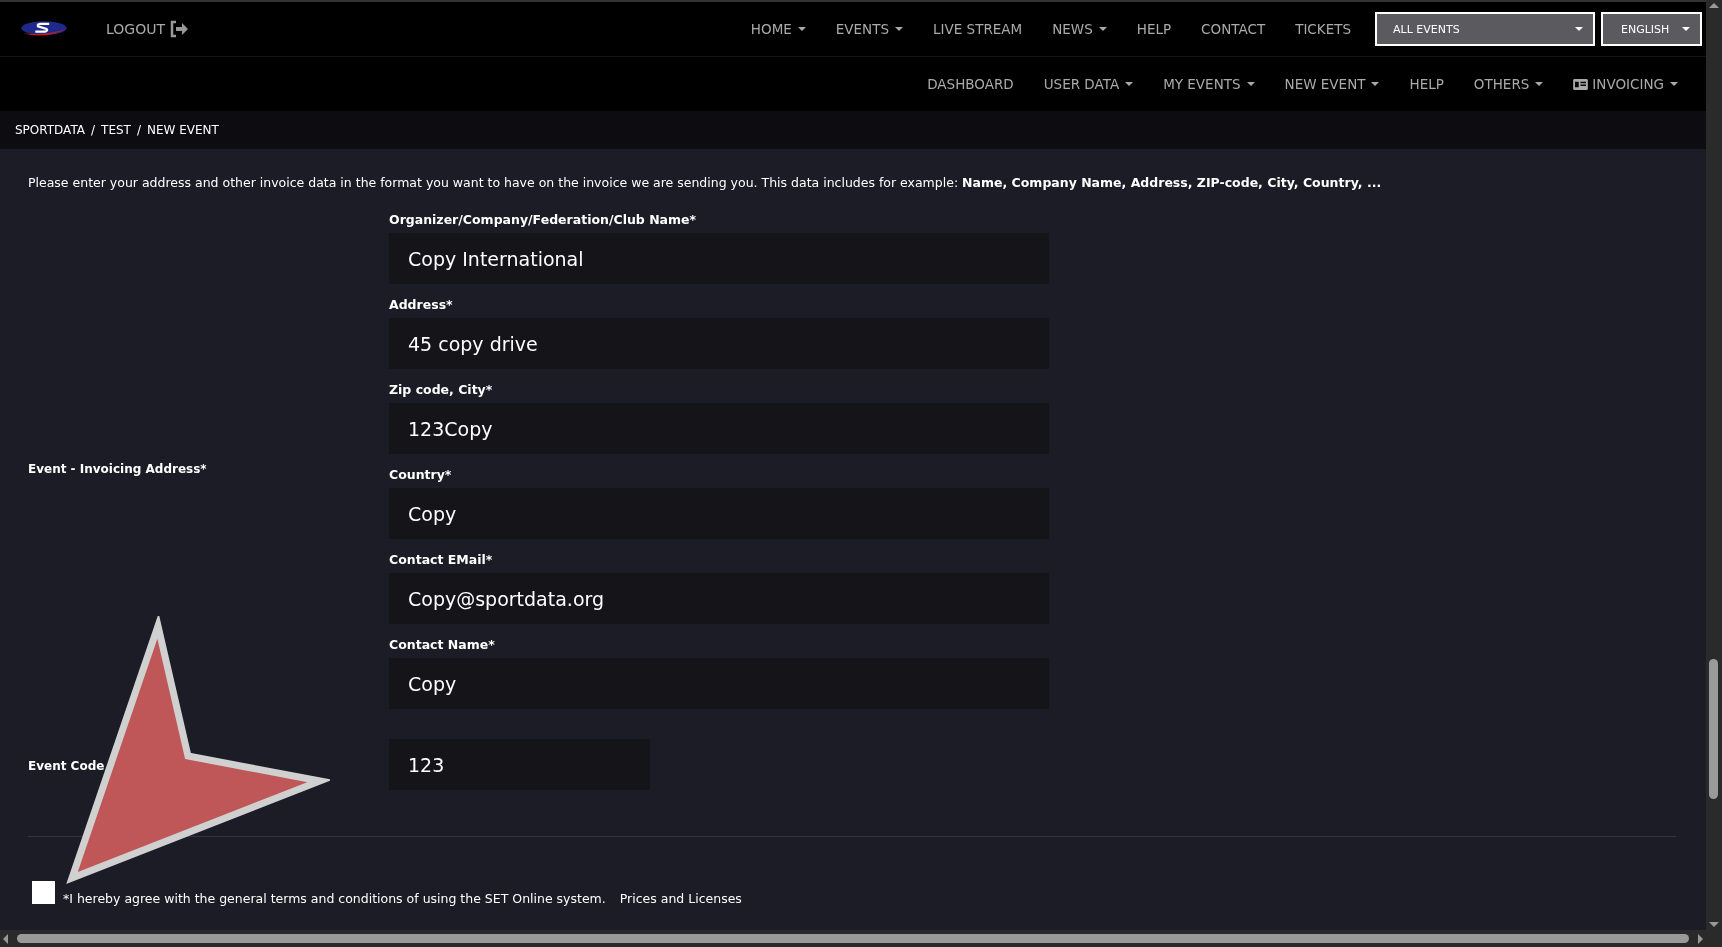  Describe the element at coordinates (1485, 29) in the screenshot. I see `event-select: ALL EVENTS` at that location.